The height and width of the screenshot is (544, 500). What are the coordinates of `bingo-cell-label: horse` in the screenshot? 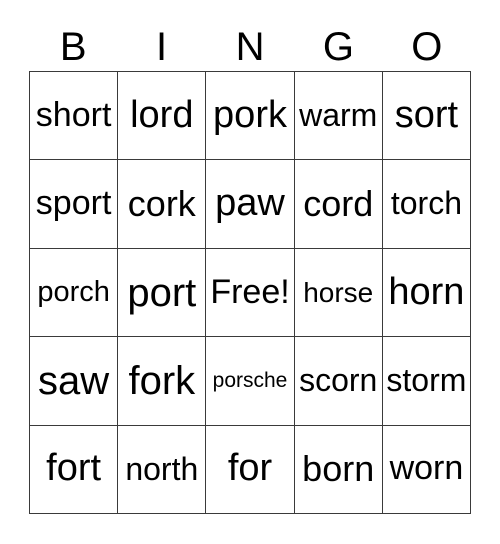 It's located at (338, 292).